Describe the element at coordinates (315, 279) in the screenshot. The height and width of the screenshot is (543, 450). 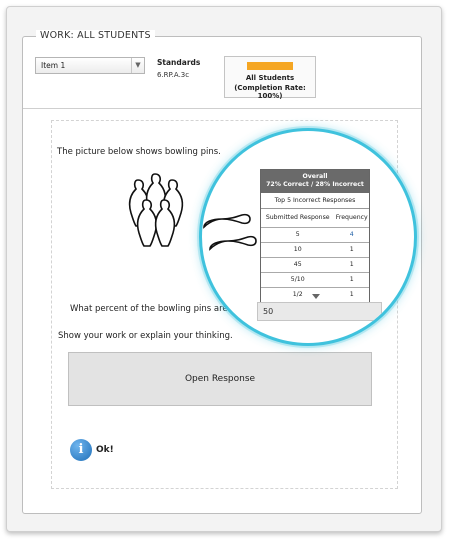
I see `table-row: 5/10 1` at that location.